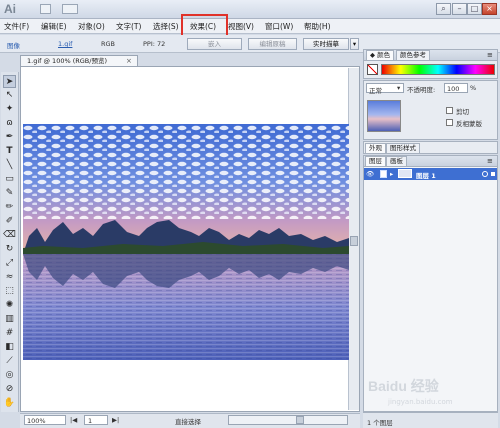 Image resolution: width=500 pixels, height=428 pixels. Describe the element at coordinates (405, 173) in the screenshot. I see `layer-thumbnail-small` at that location.